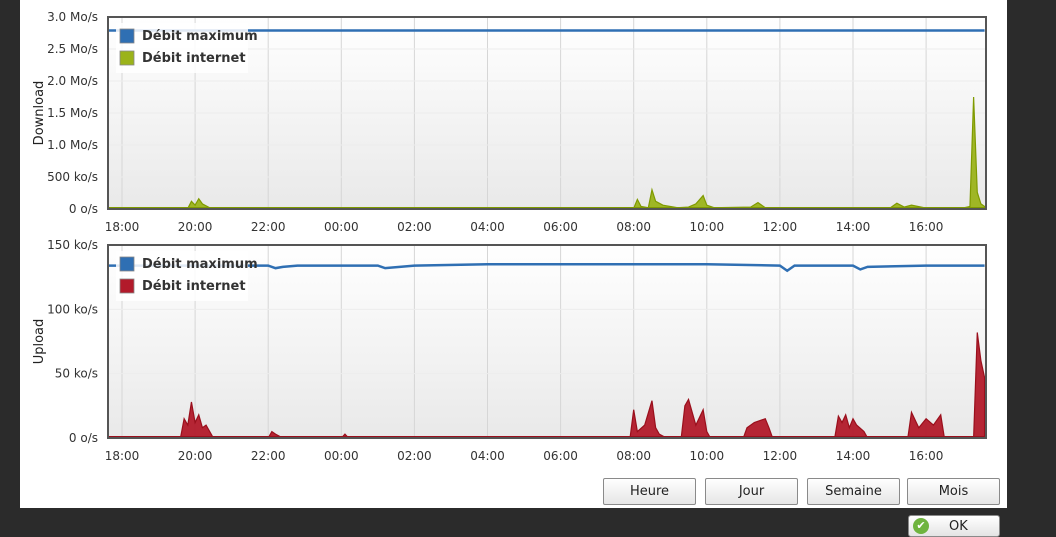 The height and width of the screenshot is (537, 1056). Describe the element at coordinates (72, 49) in the screenshot. I see `y-tick-label: 2.5 Mo/s` at that location.